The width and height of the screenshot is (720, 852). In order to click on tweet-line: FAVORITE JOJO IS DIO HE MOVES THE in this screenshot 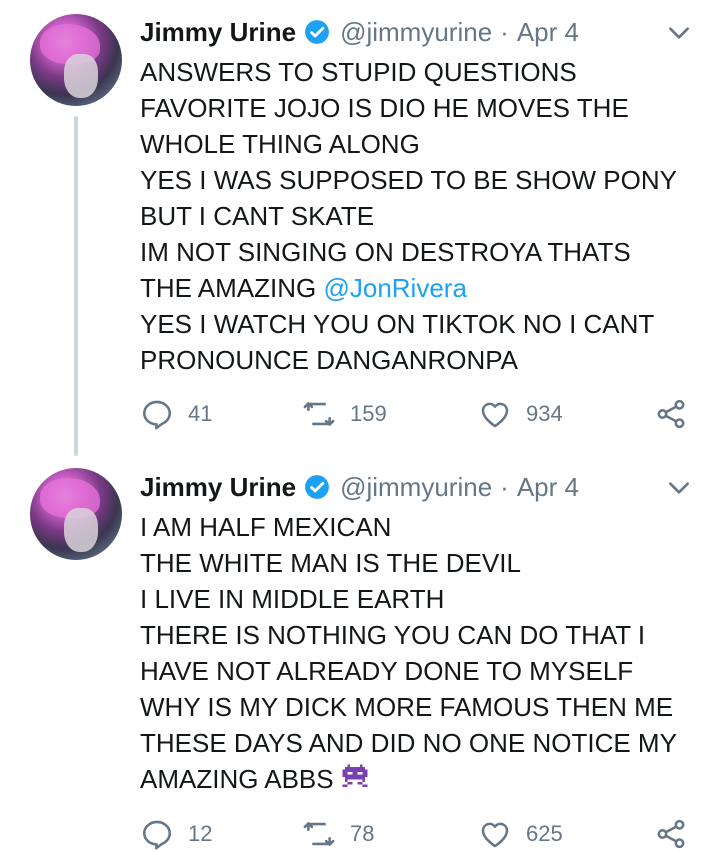, I will do `click(384, 108)`.